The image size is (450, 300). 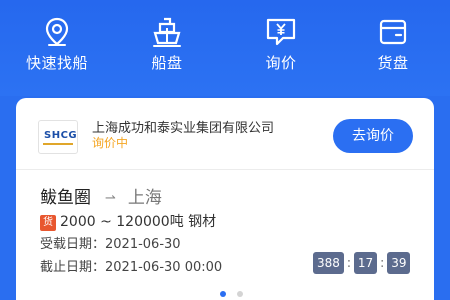 I want to click on nav-ship-board: 船盘, so click(x=167, y=46).